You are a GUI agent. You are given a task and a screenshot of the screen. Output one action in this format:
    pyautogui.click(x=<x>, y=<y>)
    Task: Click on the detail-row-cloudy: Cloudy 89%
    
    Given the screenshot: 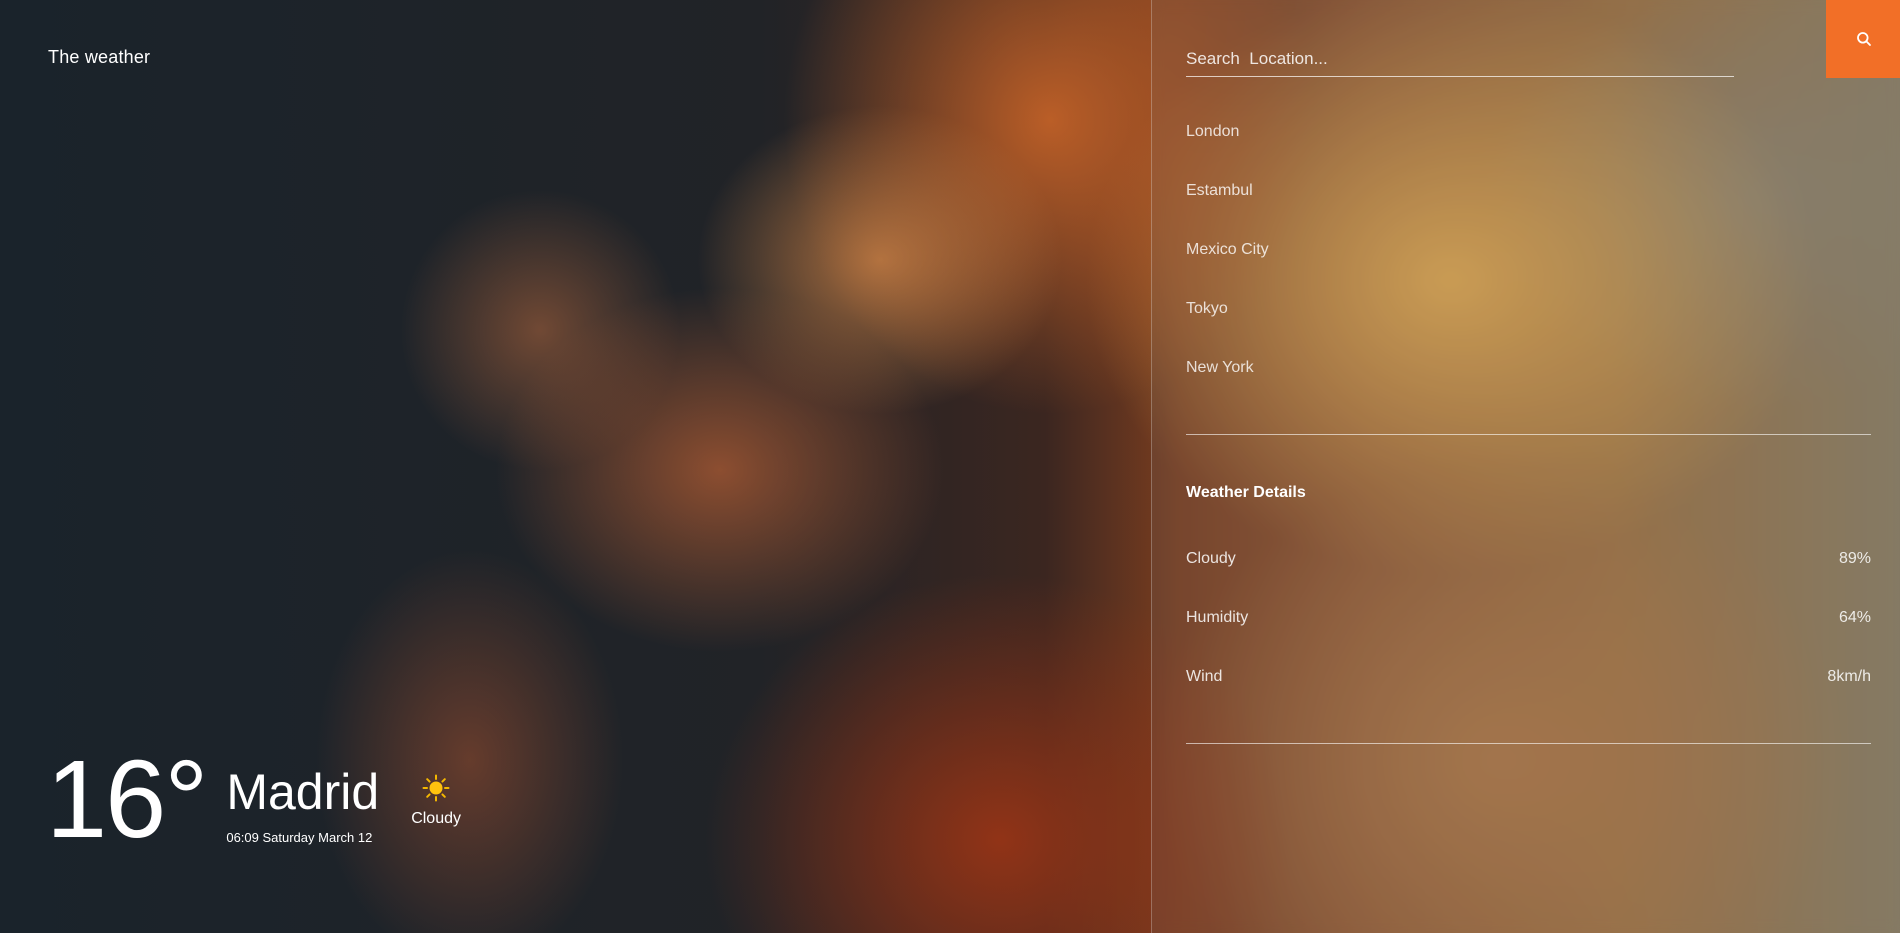 What is the action you would take?
    pyautogui.click(x=1528, y=579)
    